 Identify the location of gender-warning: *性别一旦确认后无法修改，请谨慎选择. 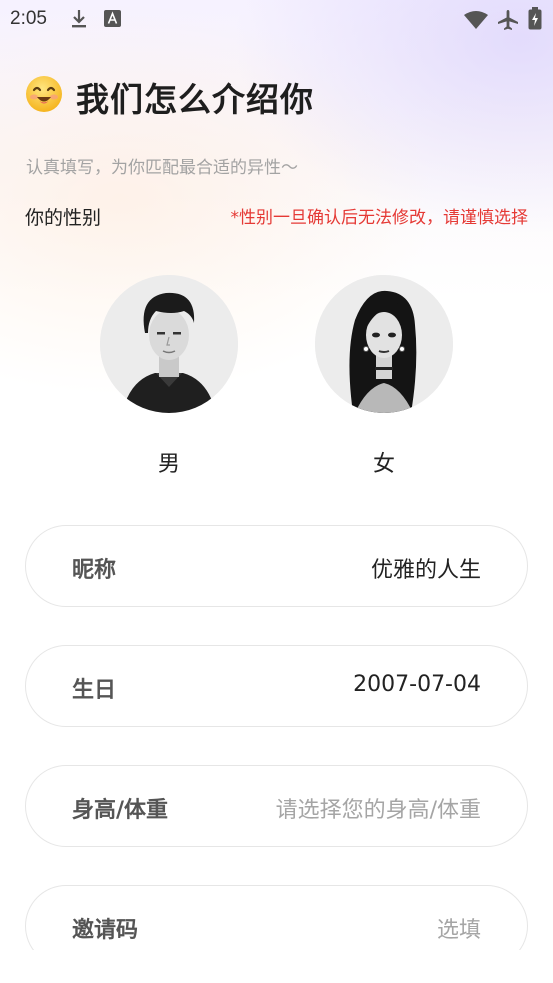
(379, 218).